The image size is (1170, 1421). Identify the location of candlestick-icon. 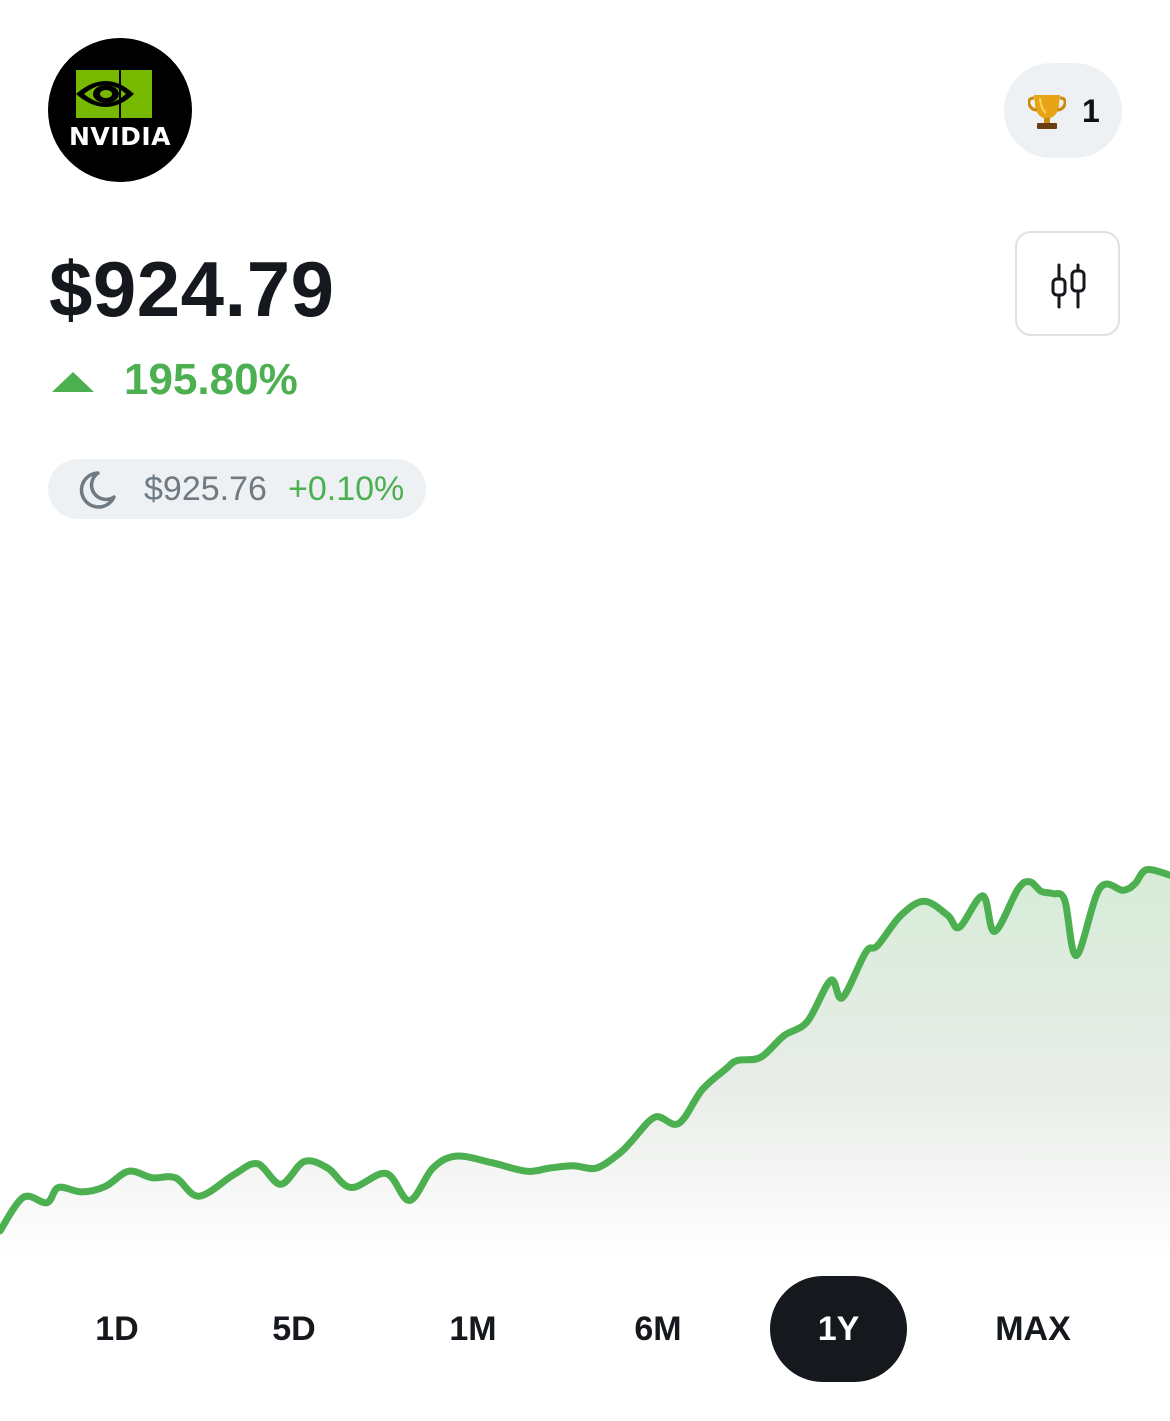
(1068, 286).